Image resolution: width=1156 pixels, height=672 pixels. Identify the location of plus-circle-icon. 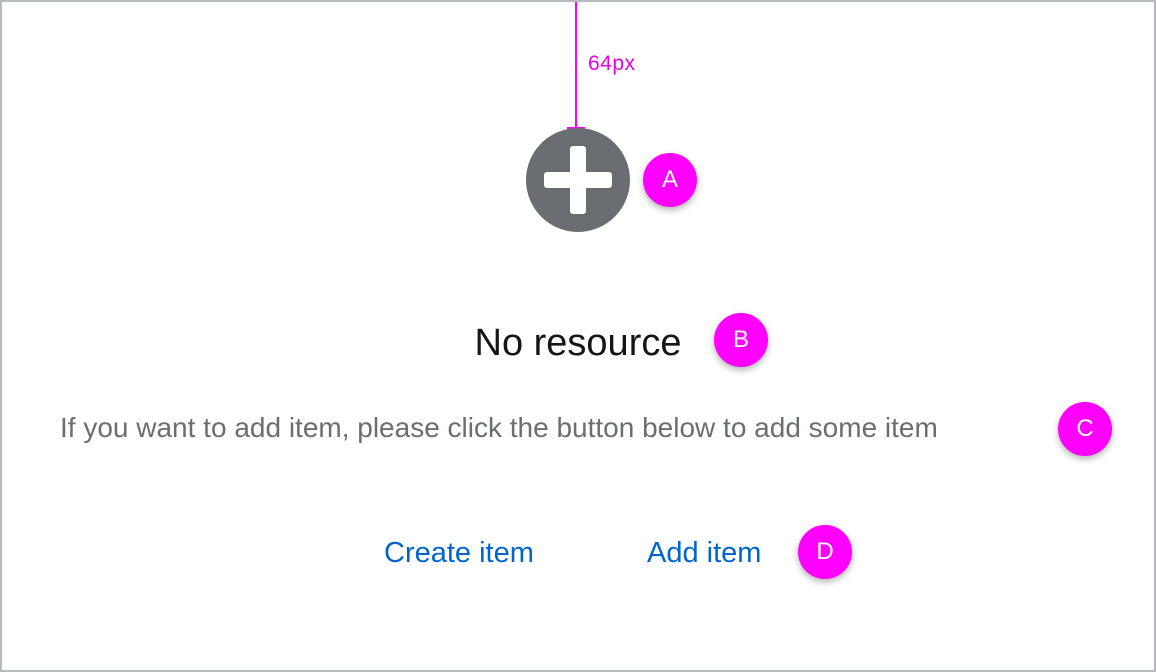
(578, 180).